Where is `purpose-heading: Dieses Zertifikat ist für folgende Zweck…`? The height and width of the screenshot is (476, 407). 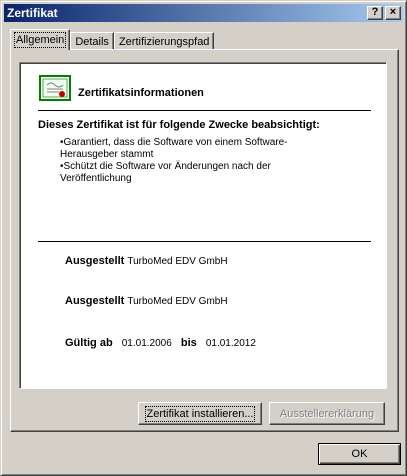 purpose-heading: Dieses Zertifikat ist für folgende Zweck… is located at coordinates (179, 125).